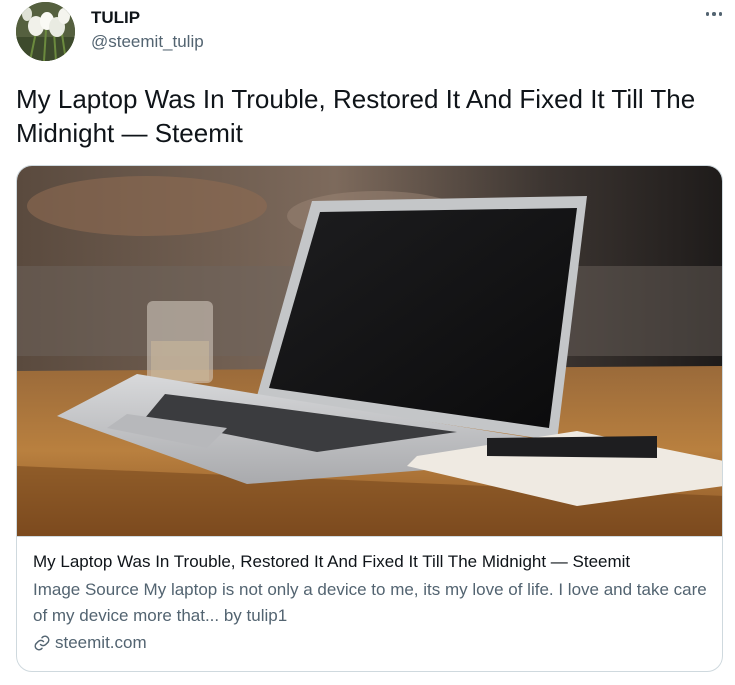  I want to click on tweet-header: TULIP @steemit_tulip, so click(371, 32).